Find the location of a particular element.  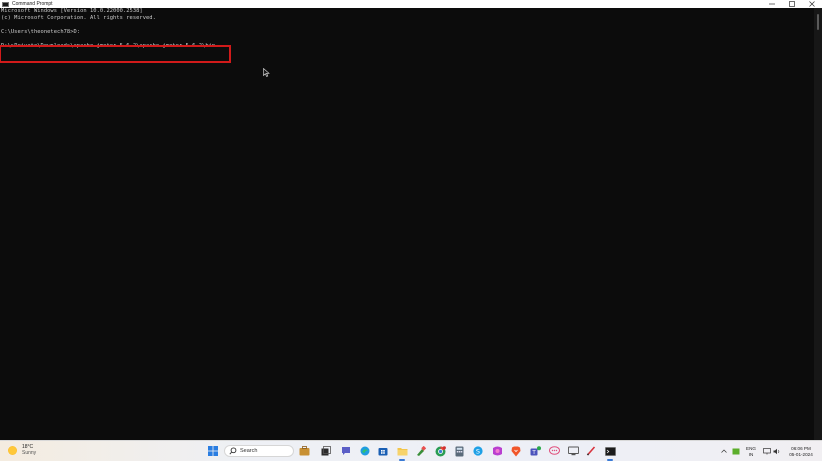

clock-date: 05-01-2024 is located at coordinates (801, 454).